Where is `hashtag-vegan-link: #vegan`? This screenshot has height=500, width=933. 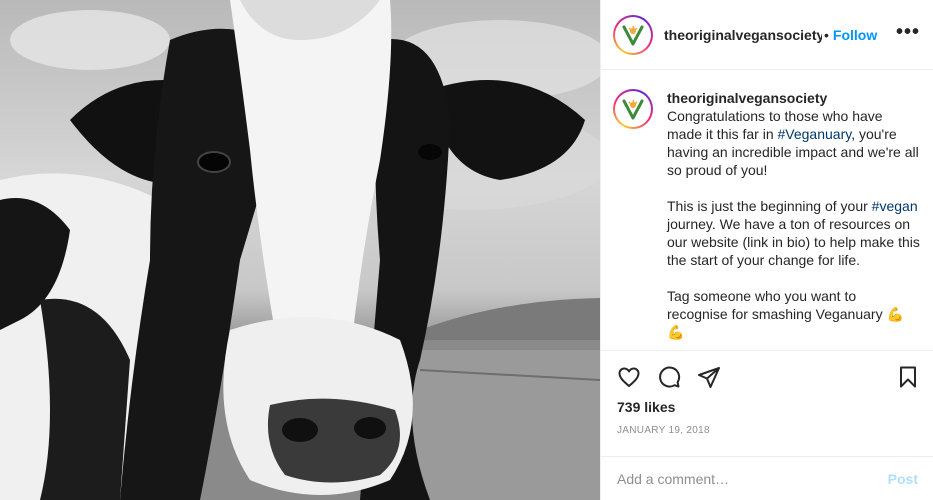 hashtag-vegan-link: #vegan is located at coordinates (895, 206).